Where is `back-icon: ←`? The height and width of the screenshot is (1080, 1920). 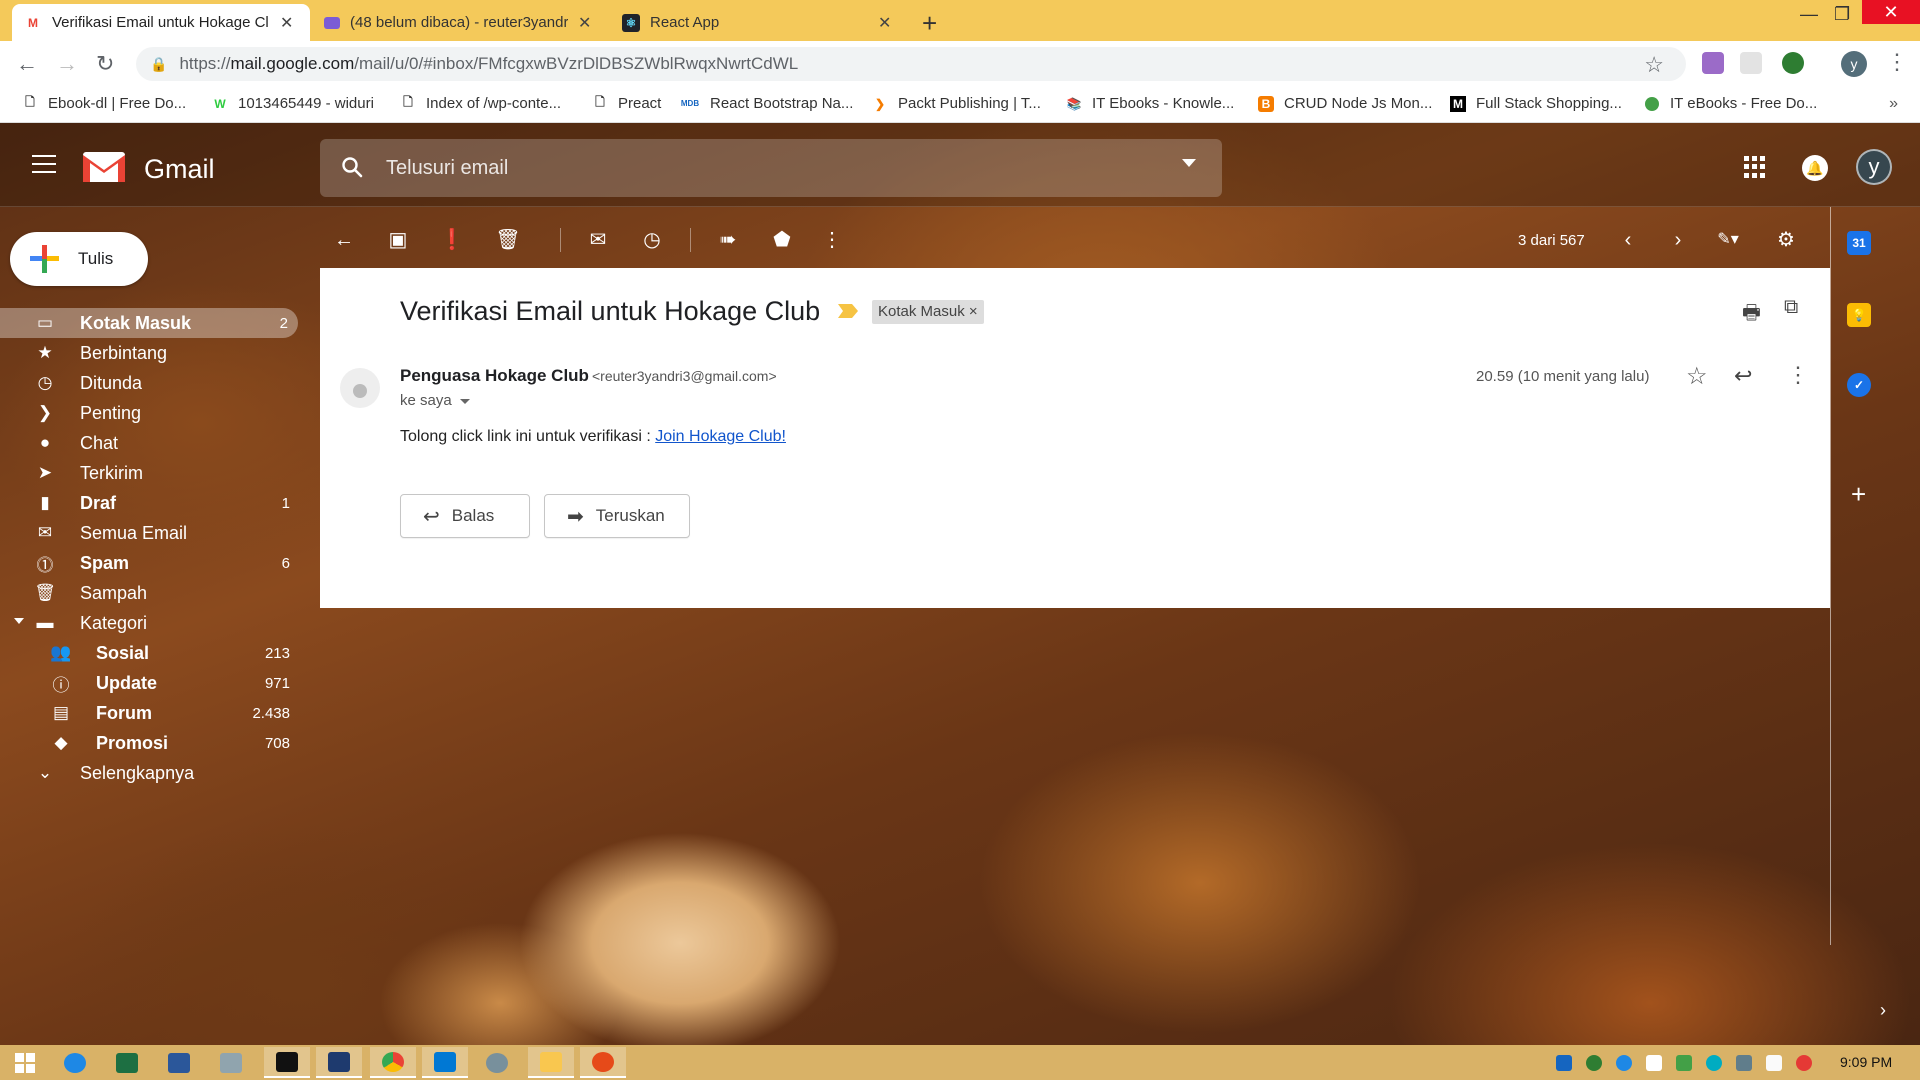
back-icon: ← is located at coordinates (27, 64).